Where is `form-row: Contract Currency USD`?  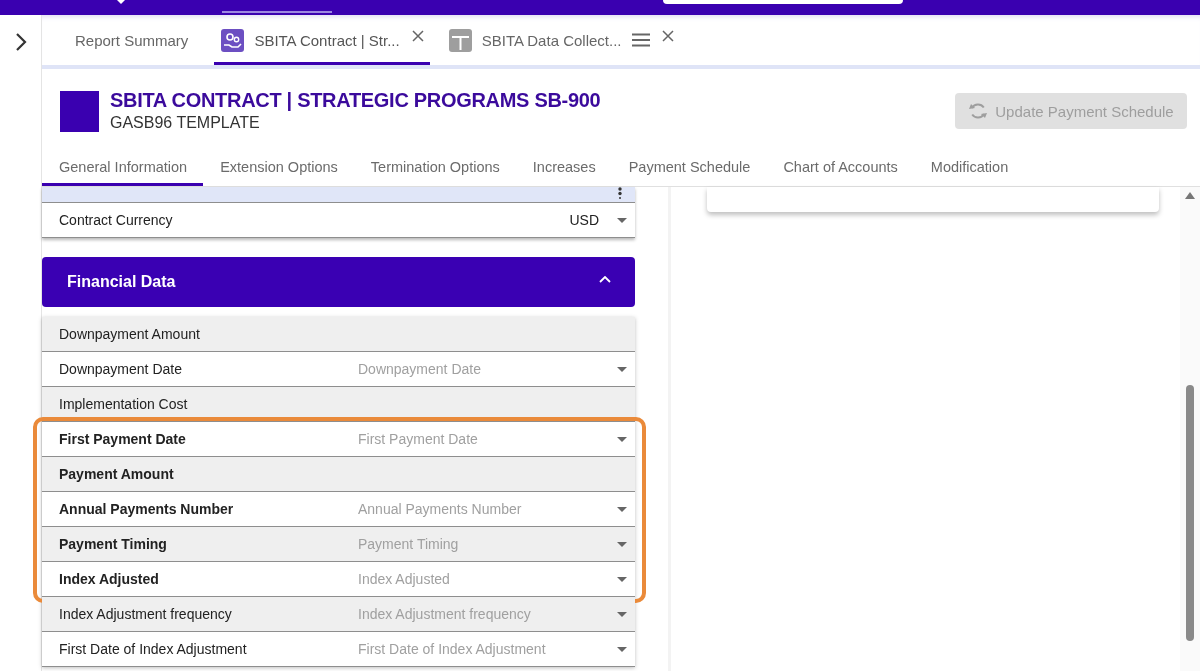
form-row: Contract Currency USD is located at coordinates (338, 220).